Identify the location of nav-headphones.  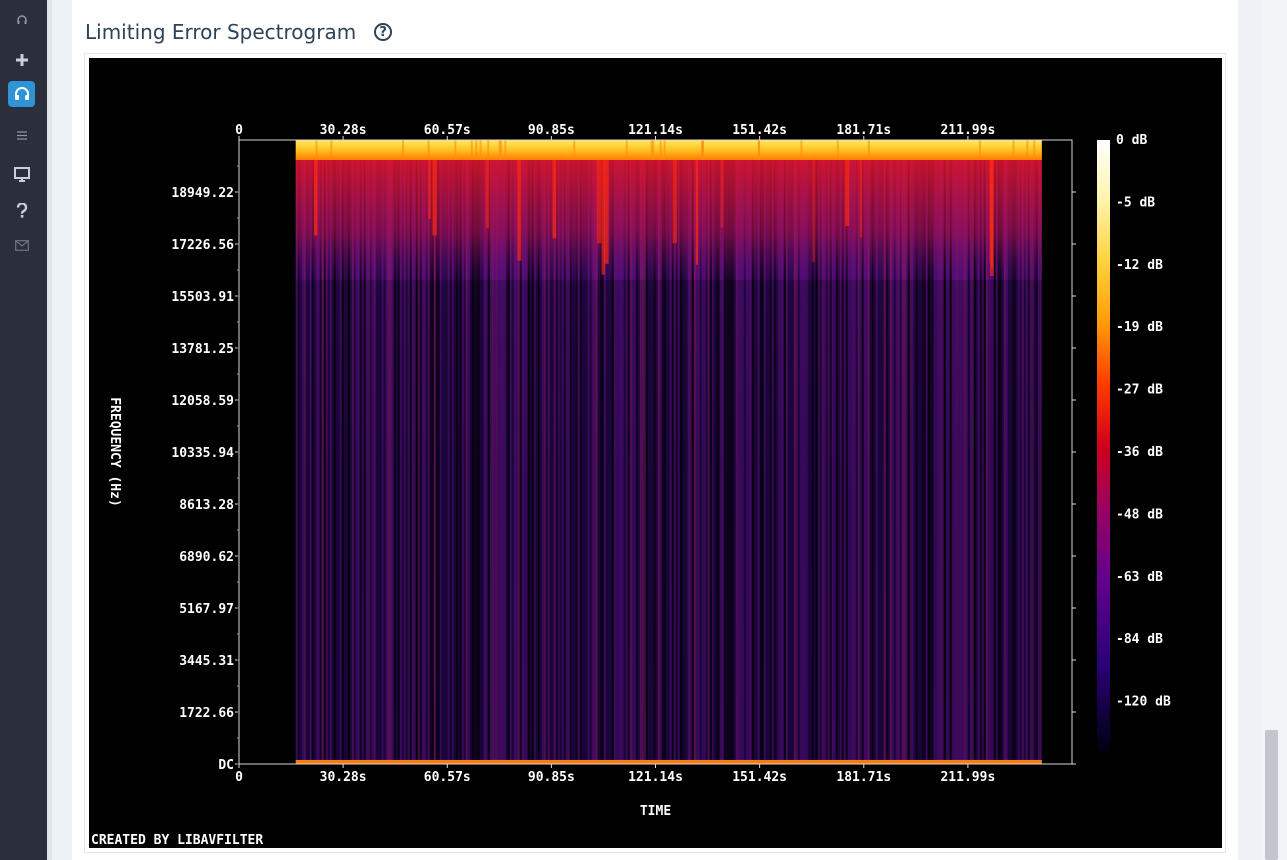
(21, 94).